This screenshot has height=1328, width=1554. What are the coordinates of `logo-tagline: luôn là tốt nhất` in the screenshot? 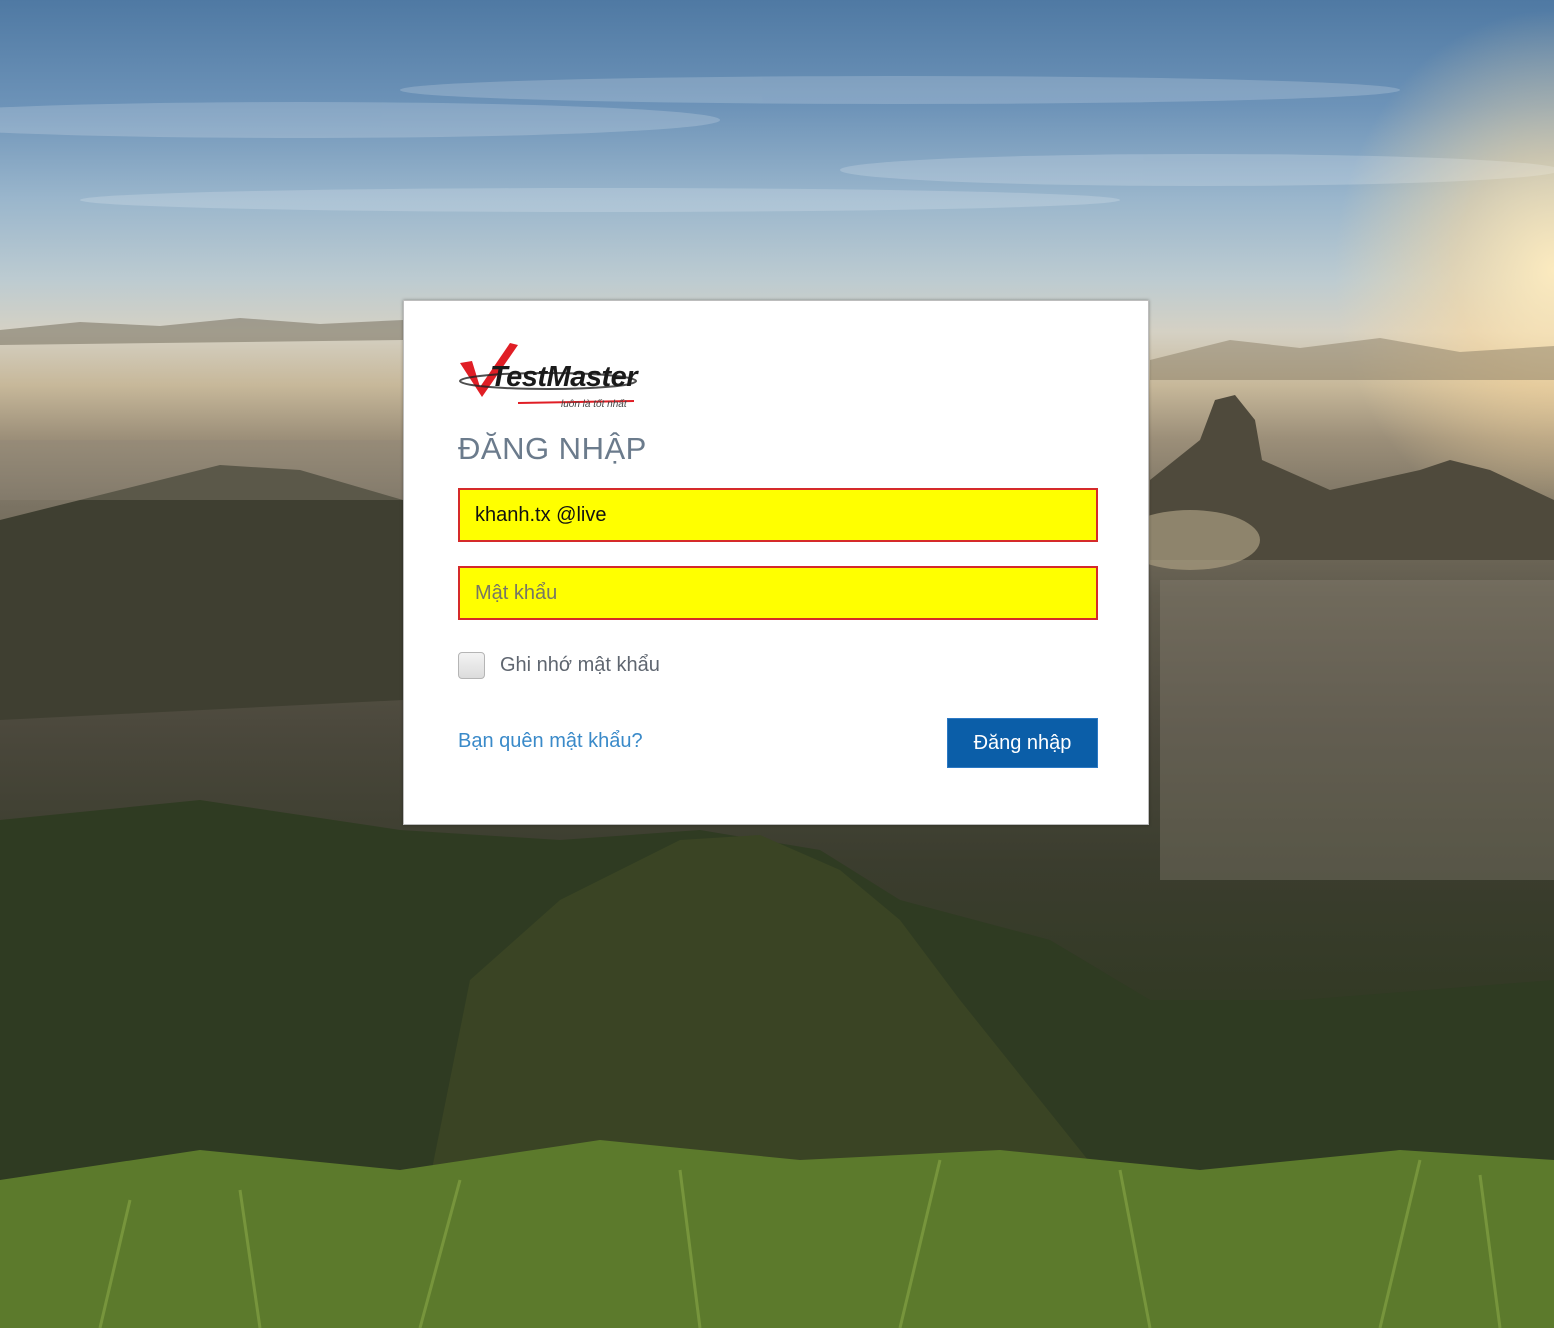 It's located at (594, 404).